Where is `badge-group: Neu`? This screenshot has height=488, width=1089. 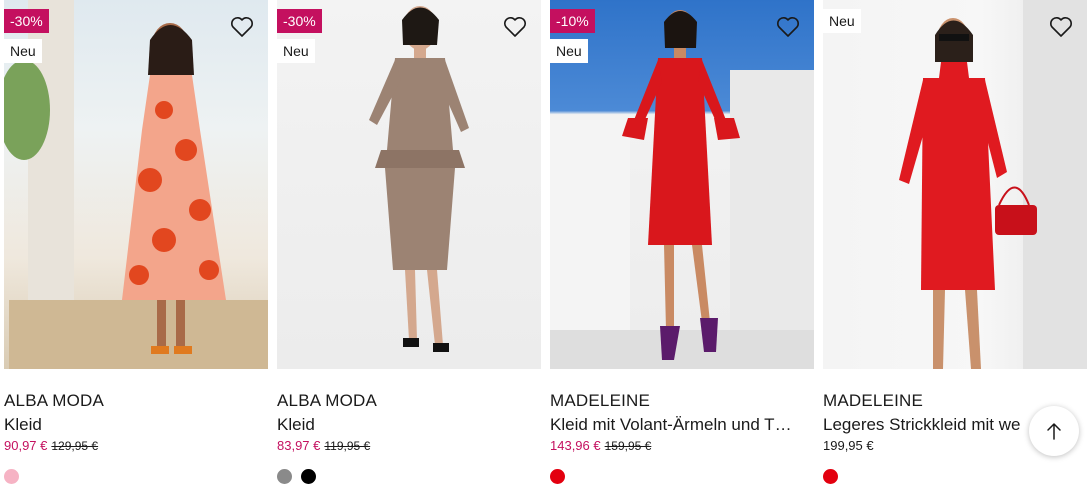
badge-group: Neu is located at coordinates (842, 21).